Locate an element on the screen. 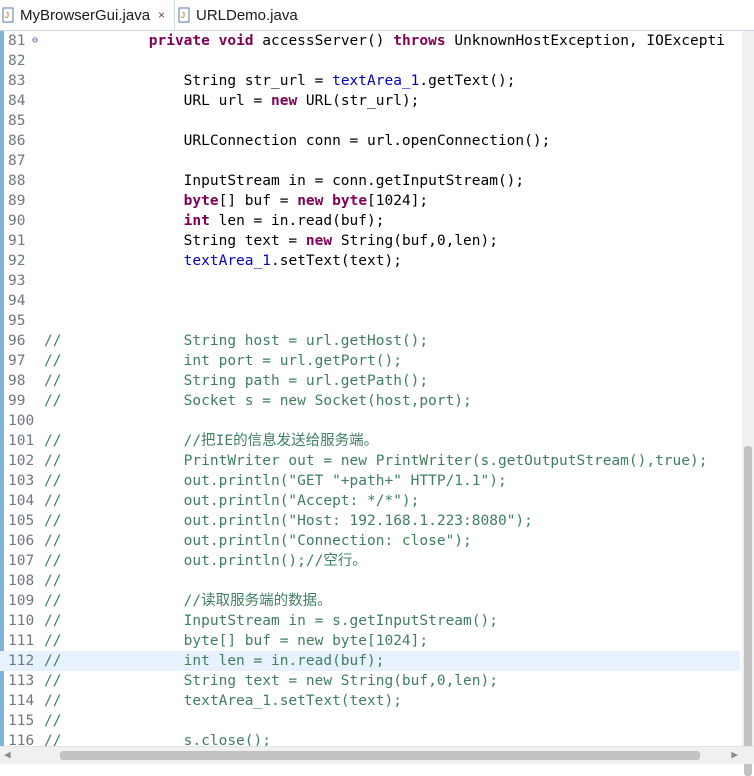 This screenshot has width=754, height=776. scroll-right-icon: ▶ is located at coordinates (734, 754).